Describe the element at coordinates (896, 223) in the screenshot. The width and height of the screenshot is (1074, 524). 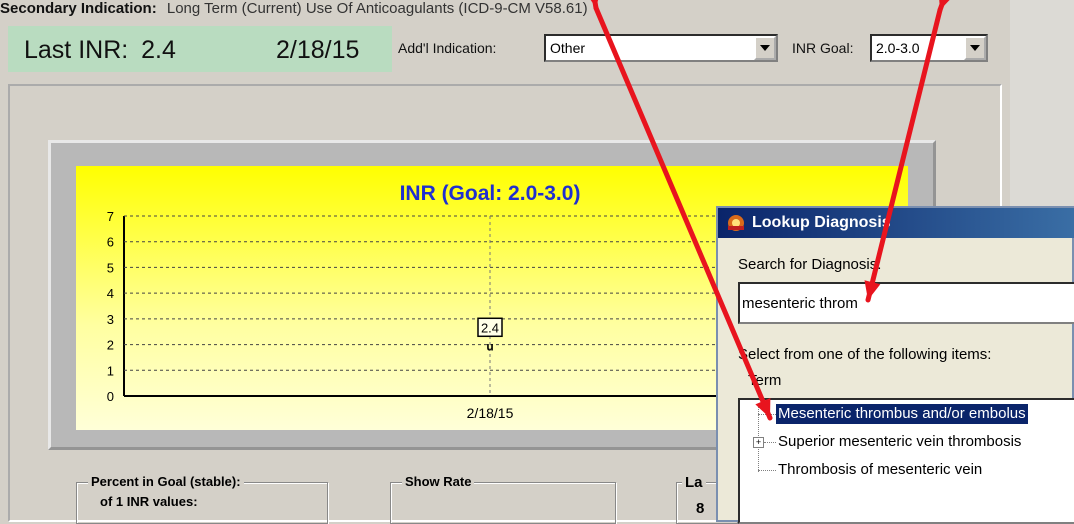
I see `dialog-title-bar: Lookup Diagnosis` at that location.